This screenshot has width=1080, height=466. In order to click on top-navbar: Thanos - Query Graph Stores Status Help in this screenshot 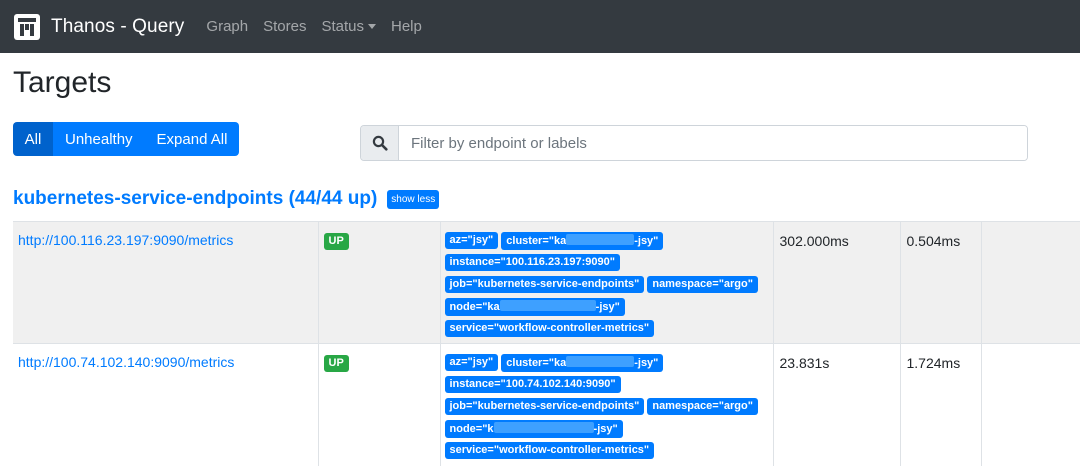, I will do `click(540, 26)`.